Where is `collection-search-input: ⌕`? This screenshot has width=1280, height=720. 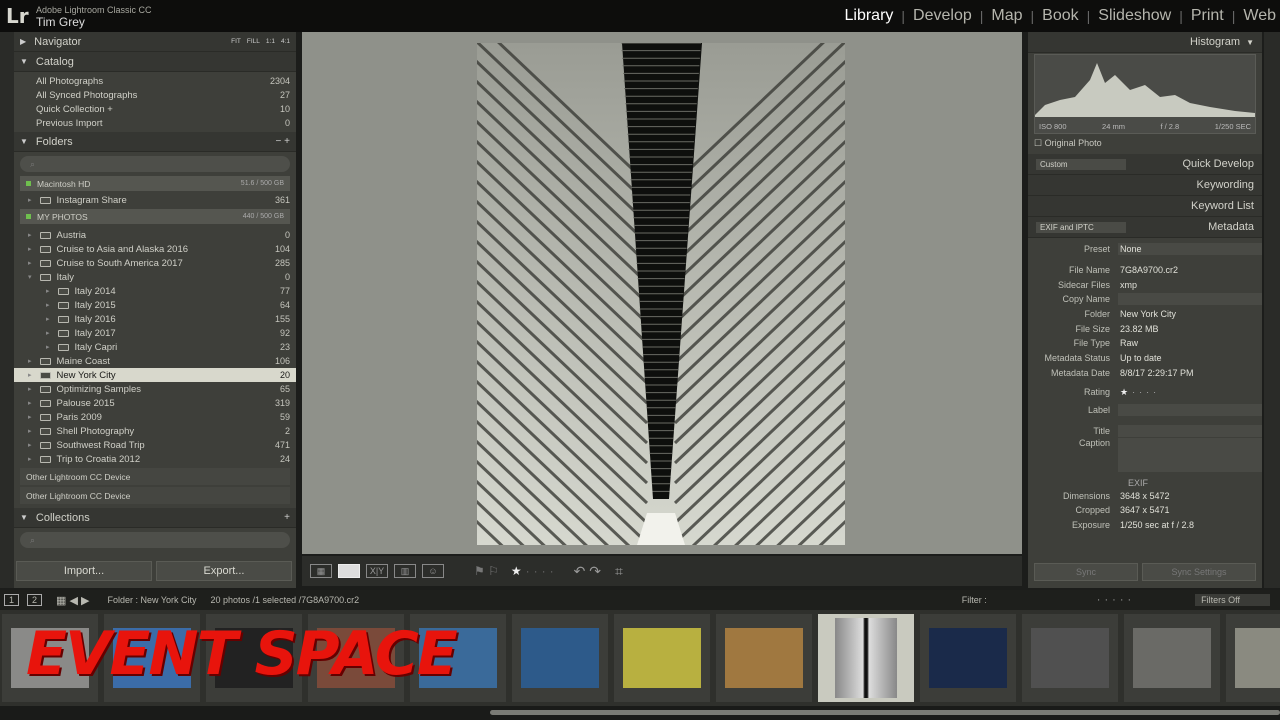
collection-search-input: ⌕ is located at coordinates (155, 540).